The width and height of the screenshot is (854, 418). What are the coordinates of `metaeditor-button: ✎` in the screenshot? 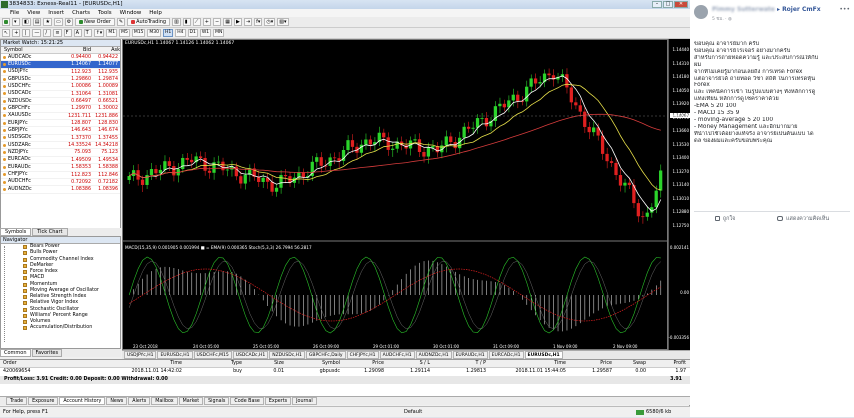 It's located at (121, 22).